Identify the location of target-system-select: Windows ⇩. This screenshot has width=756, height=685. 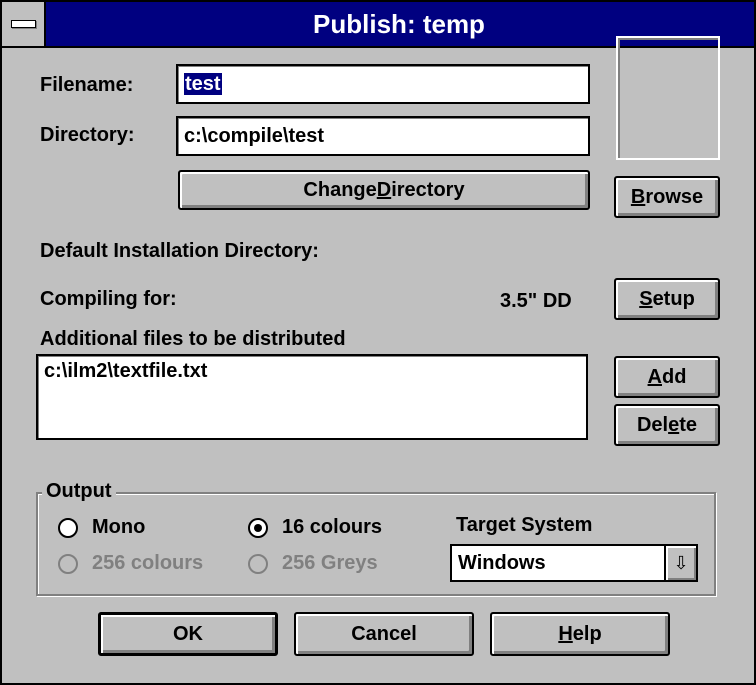
(574, 563).